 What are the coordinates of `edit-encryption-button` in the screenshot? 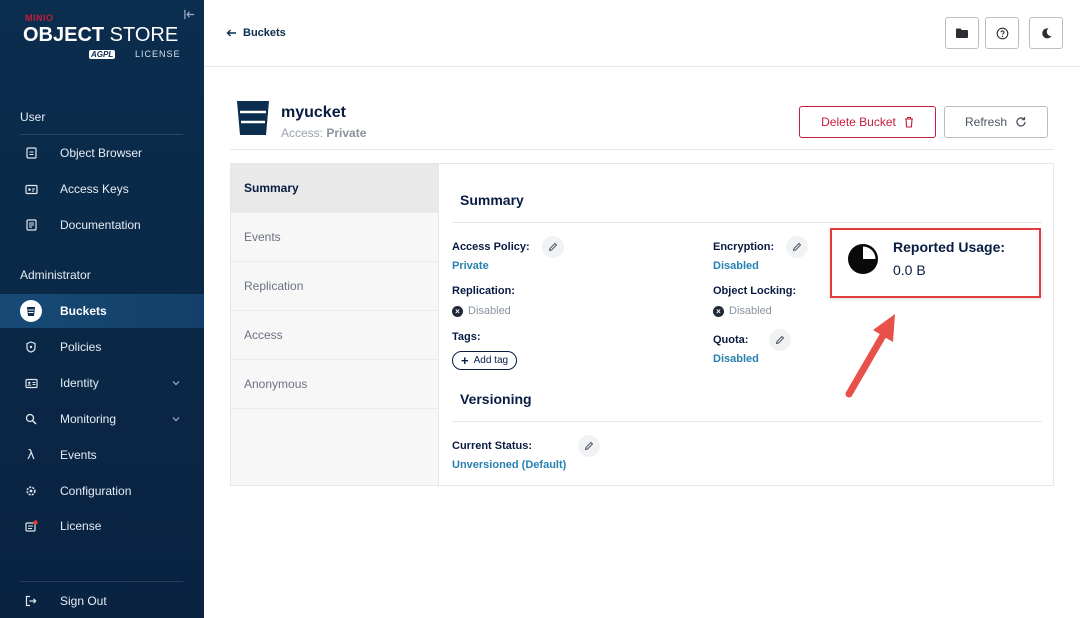 It's located at (797, 247).